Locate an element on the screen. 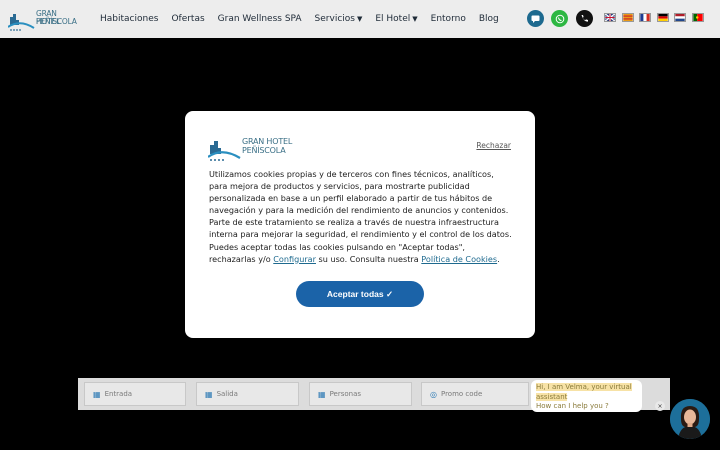 This screenshot has height=450, width=720. promo-code-input: ◎ Promo code is located at coordinates (475, 394).